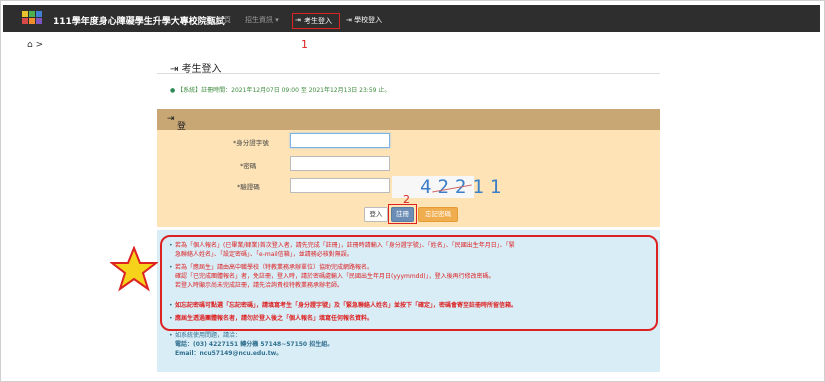 The height and width of the screenshot is (382, 825). What do you see at coordinates (340, 140) in the screenshot?
I see `id-number-input` at bounding box center [340, 140].